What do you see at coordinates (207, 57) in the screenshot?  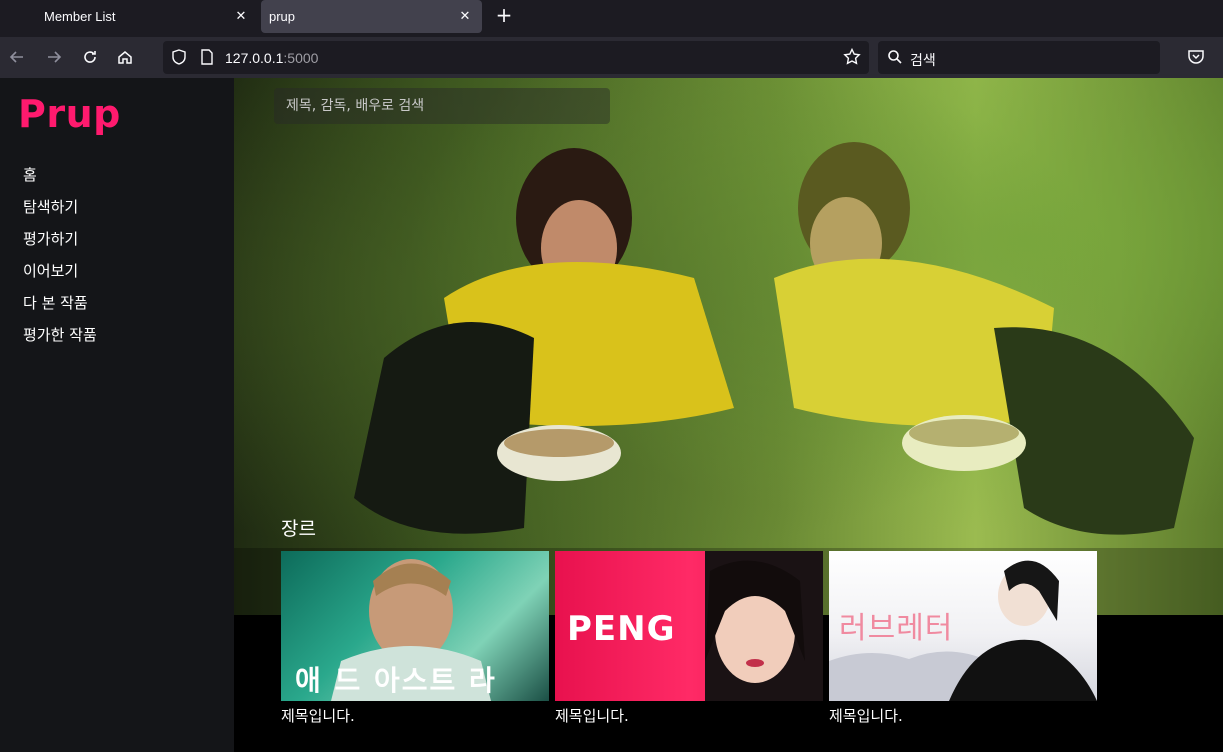 I see `page-icon` at bounding box center [207, 57].